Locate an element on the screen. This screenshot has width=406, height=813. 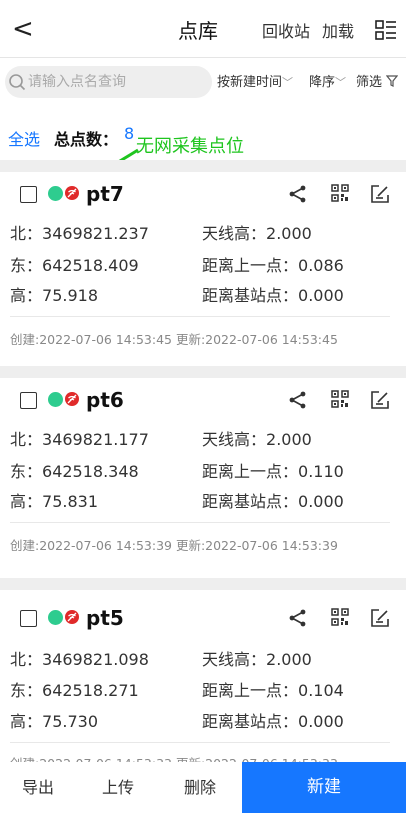
sort-field-dropdown: 按新建时间﹀ is located at coordinates (255, 83).